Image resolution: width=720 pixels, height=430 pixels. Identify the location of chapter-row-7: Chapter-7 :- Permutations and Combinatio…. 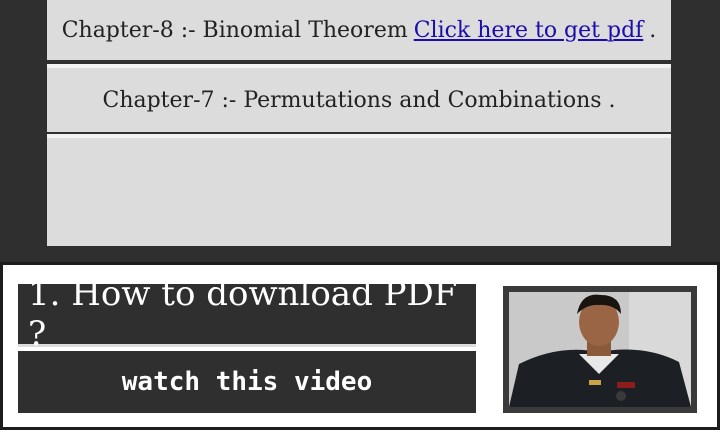
(359, 98).